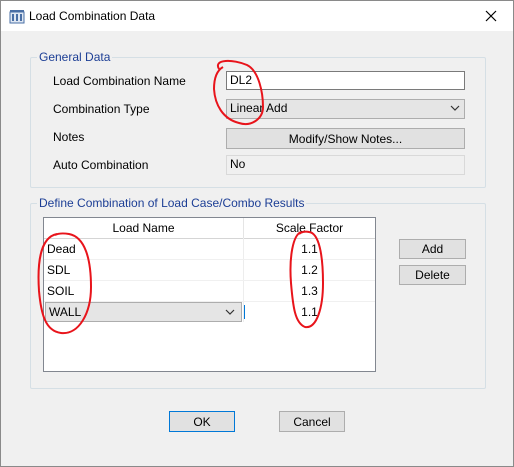 Image resolution: width=514 pixels, height=467 pixels. I want to click on load-name-cell: Dead, so click(61, 249).